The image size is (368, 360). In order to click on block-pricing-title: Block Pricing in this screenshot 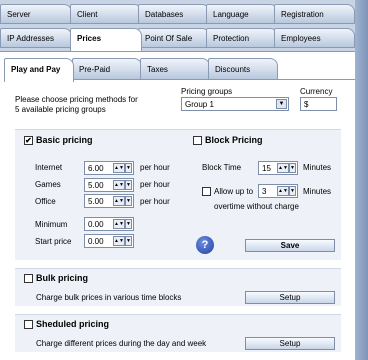, I will do `click(234, 140)`.